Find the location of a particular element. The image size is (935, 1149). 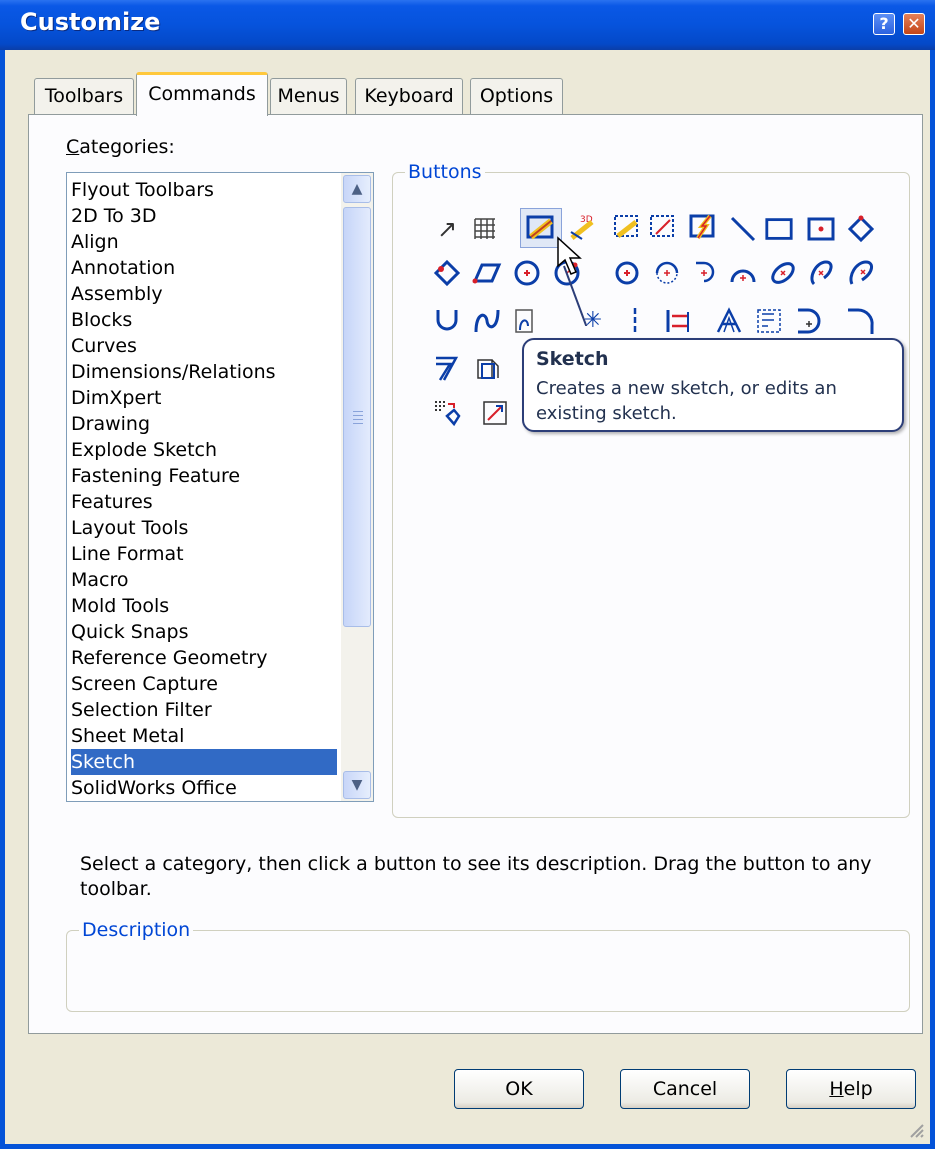

grid-icon is located at coordinates (485, 229).